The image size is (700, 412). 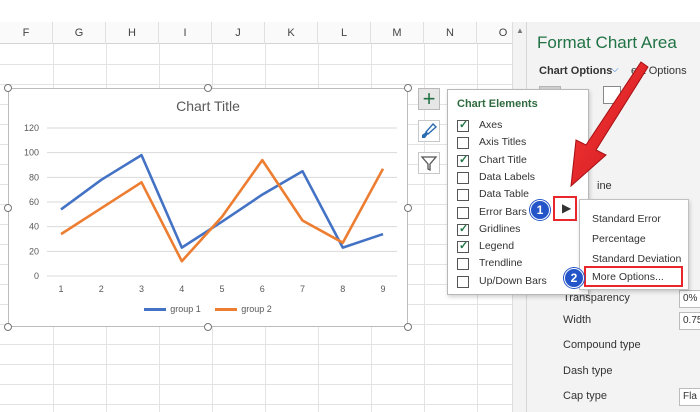 I want to click on dash-type-label: Dash type, so click(x=588, y=371).